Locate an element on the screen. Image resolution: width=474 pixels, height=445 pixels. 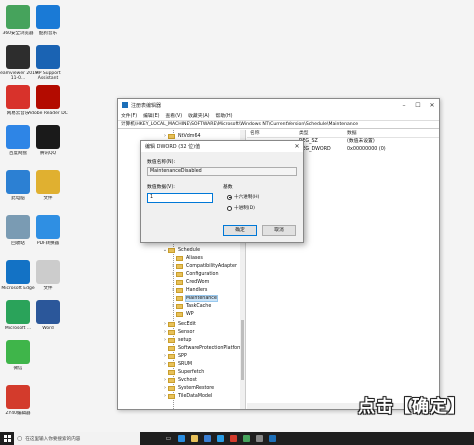
tree-node: › Svchost is located at coordinates (179, 380).